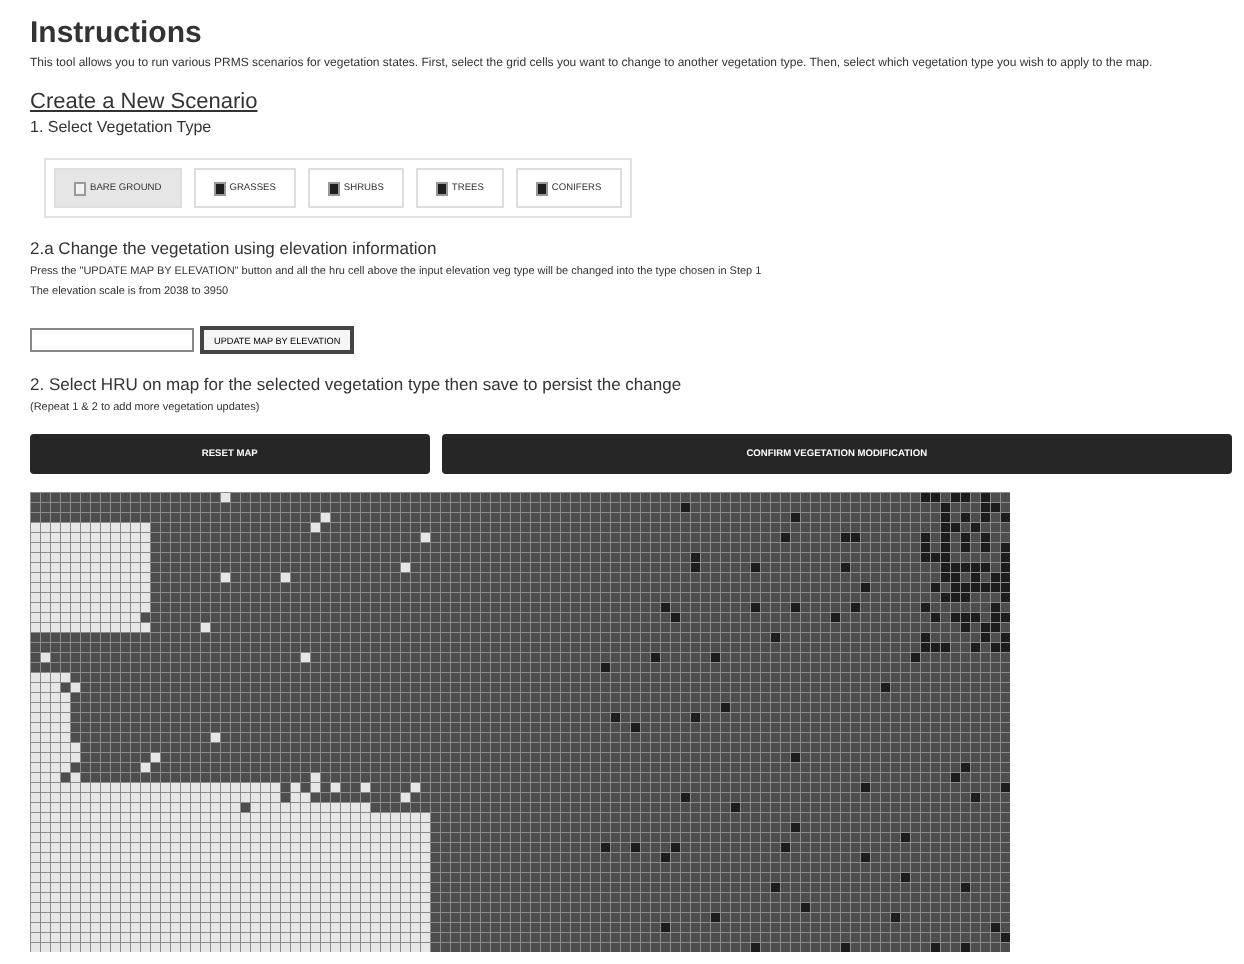 The image size is (1244, 964). I want to click on step-heading: 2.a Change the vegetation using elevation information, so click(234, 248).